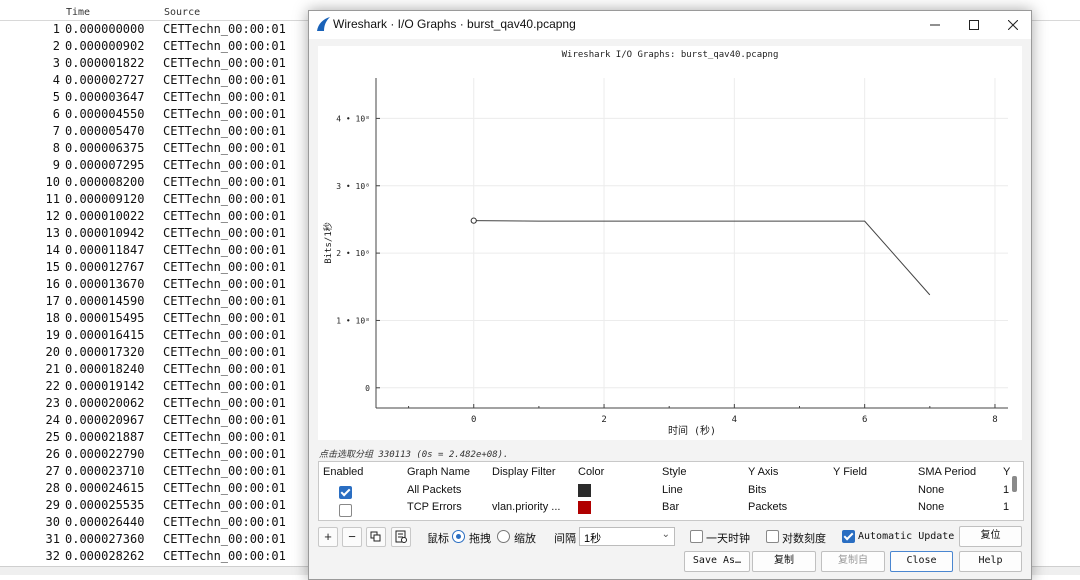 Image resolution: width=1080 pixels, height=580 pixels. I want to click on packet-row: 25 0.000021887 CETTechn_00:00:01, so click(155, 436).